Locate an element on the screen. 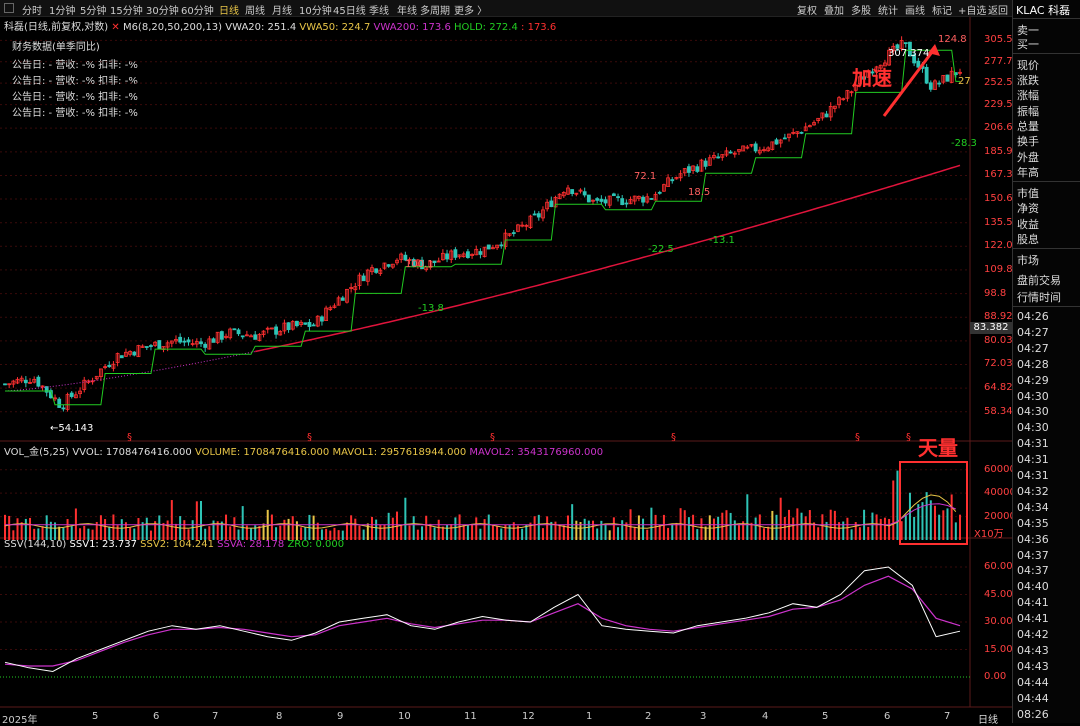  sidebar-time: 04:34 is located at coordinates (1033, 507).